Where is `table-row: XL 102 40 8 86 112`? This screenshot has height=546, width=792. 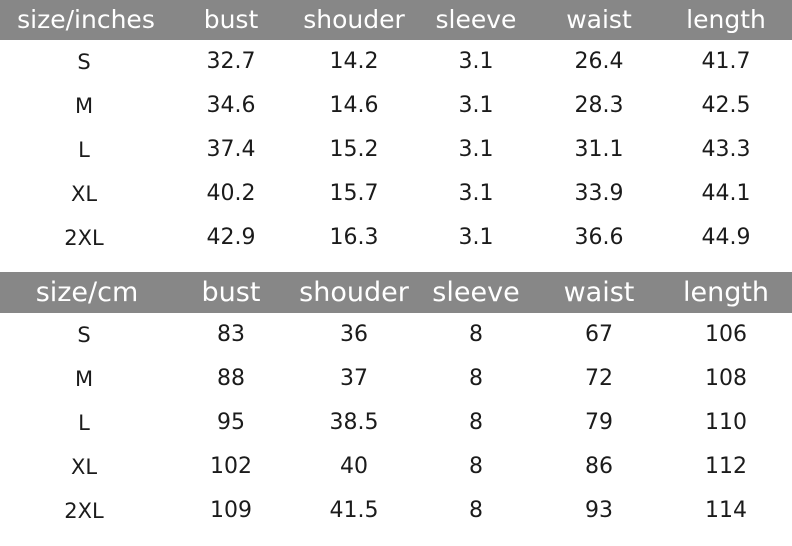
table-row: XL 102 40 8 86 112 is located at coordinates (396, 467).